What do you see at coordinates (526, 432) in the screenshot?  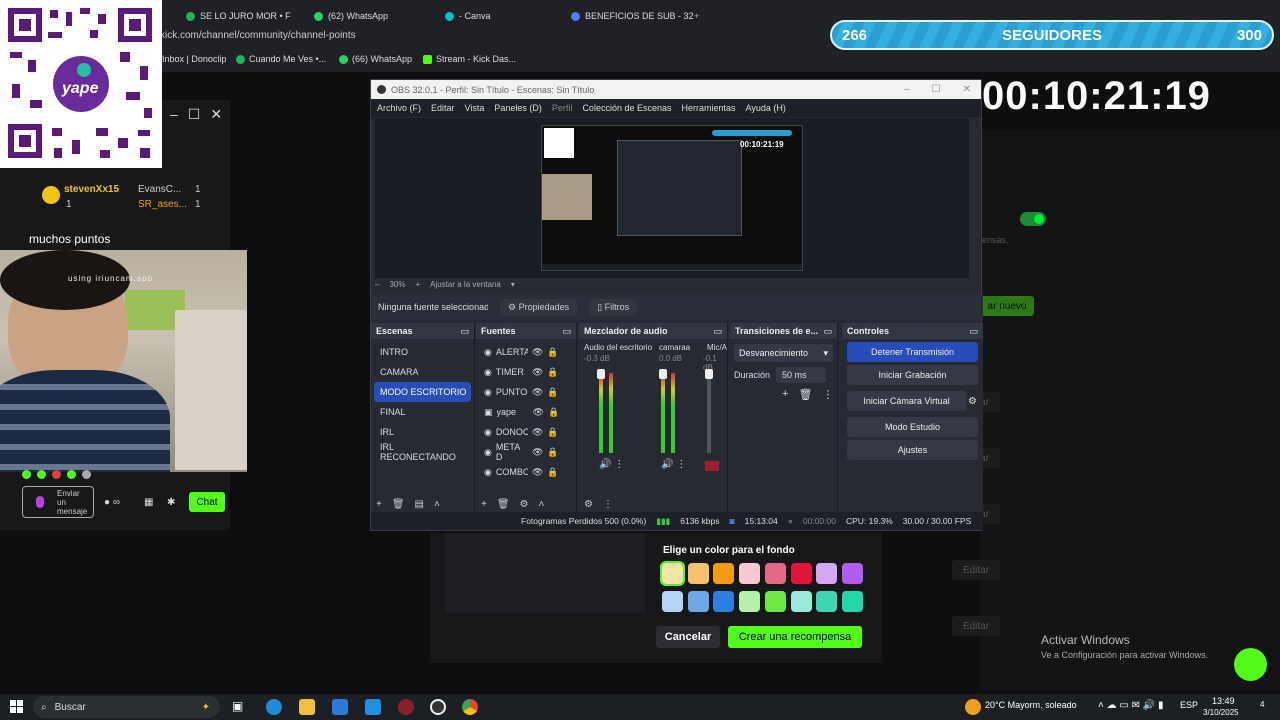 I see `source-item: ◉ DONOC 👁 🔒` at bounding box center [526, 432].